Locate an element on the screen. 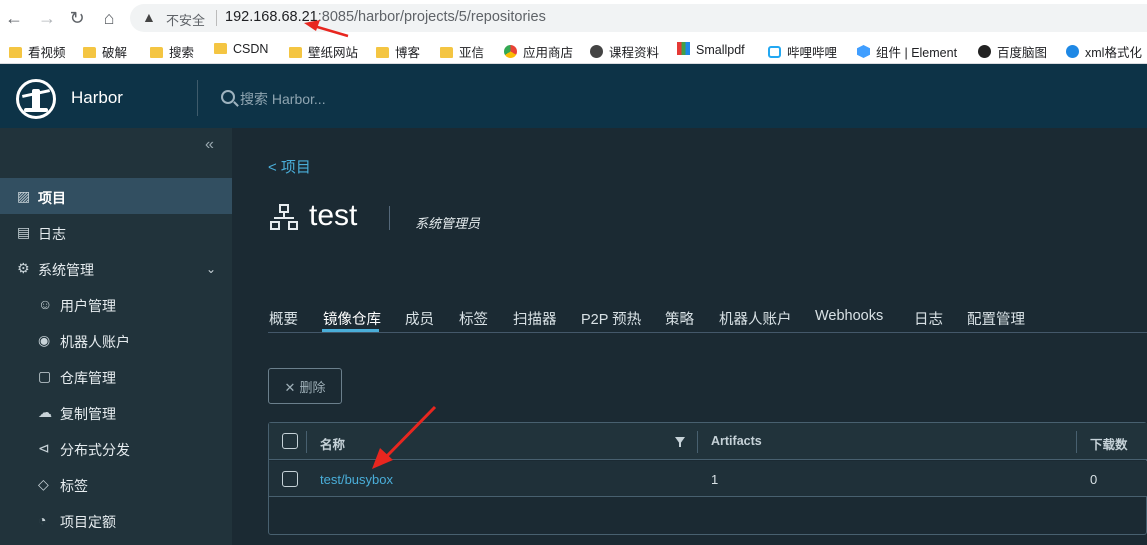 The image size is (1147, 545). bookmark-xml: xml格式化 is located at coordinates (1104, 51).